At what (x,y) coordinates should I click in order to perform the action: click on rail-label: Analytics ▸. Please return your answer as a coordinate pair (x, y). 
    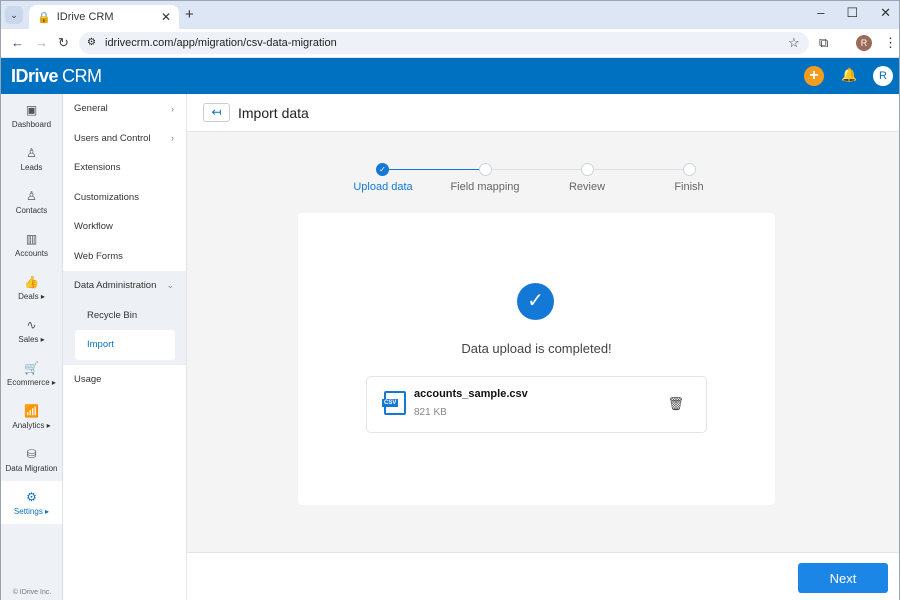
    Looking at the image, I should click on (31, 425).